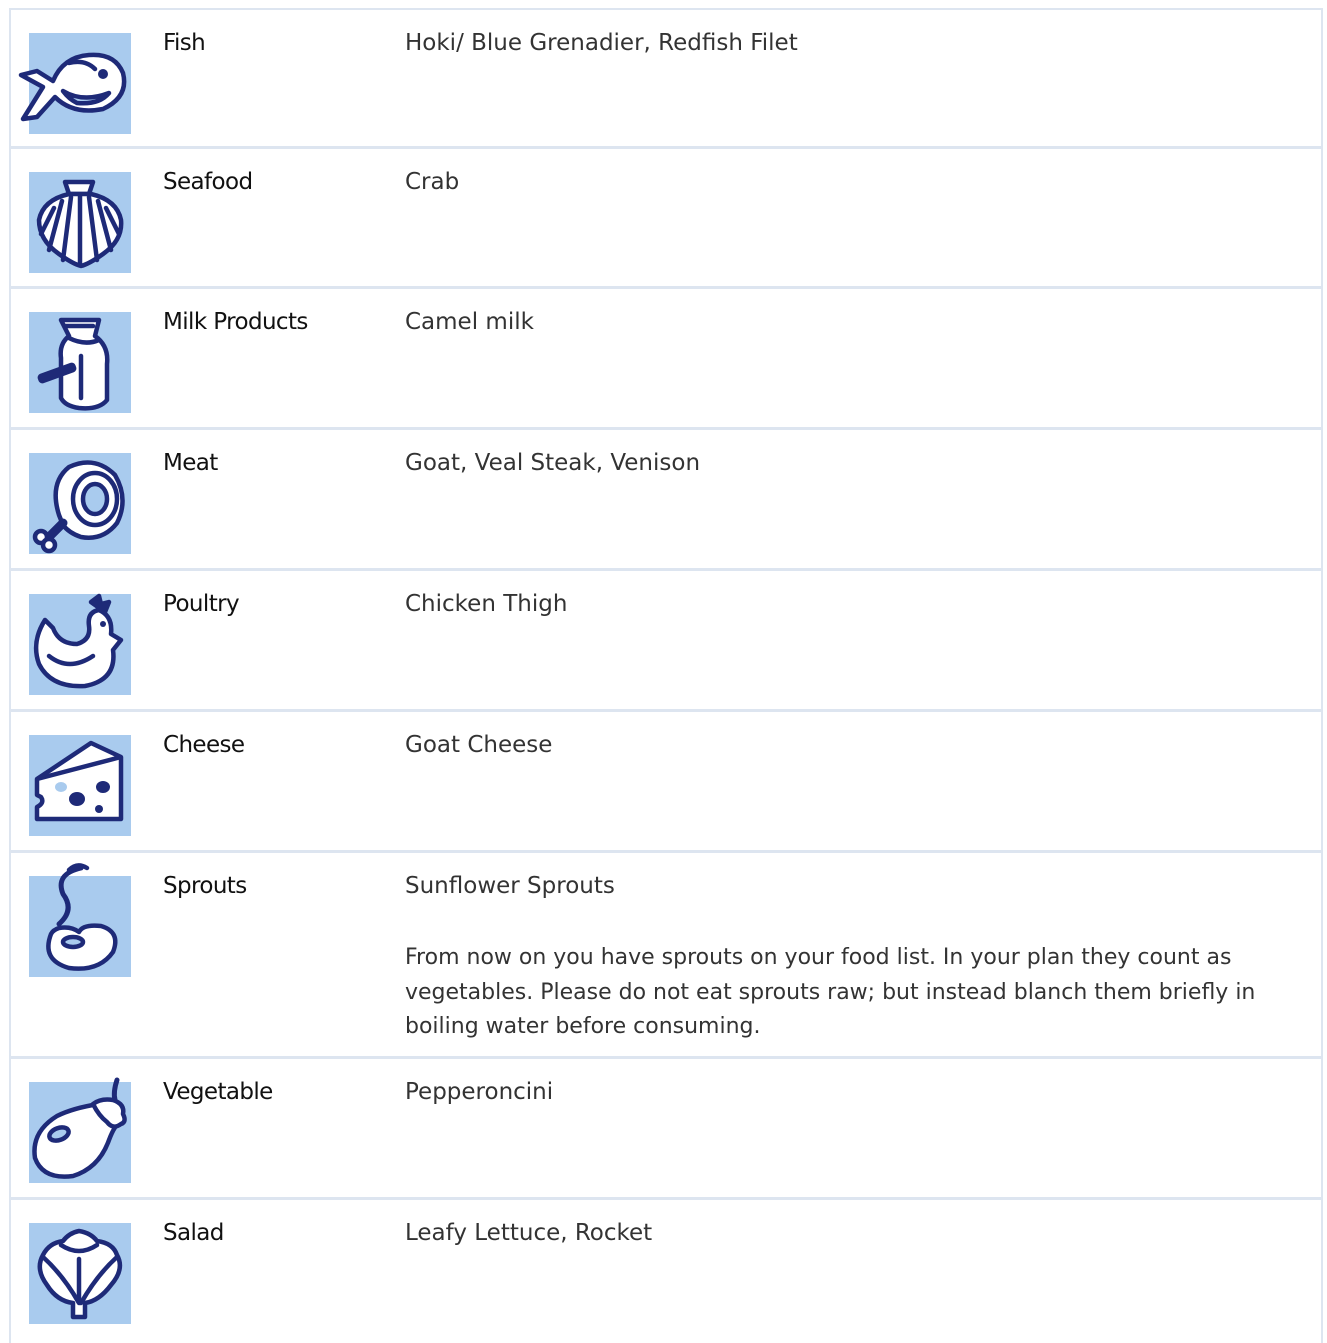 The image size is (1327, 1343). I want to click on lettuce-icon-box, so click(80, 1273).